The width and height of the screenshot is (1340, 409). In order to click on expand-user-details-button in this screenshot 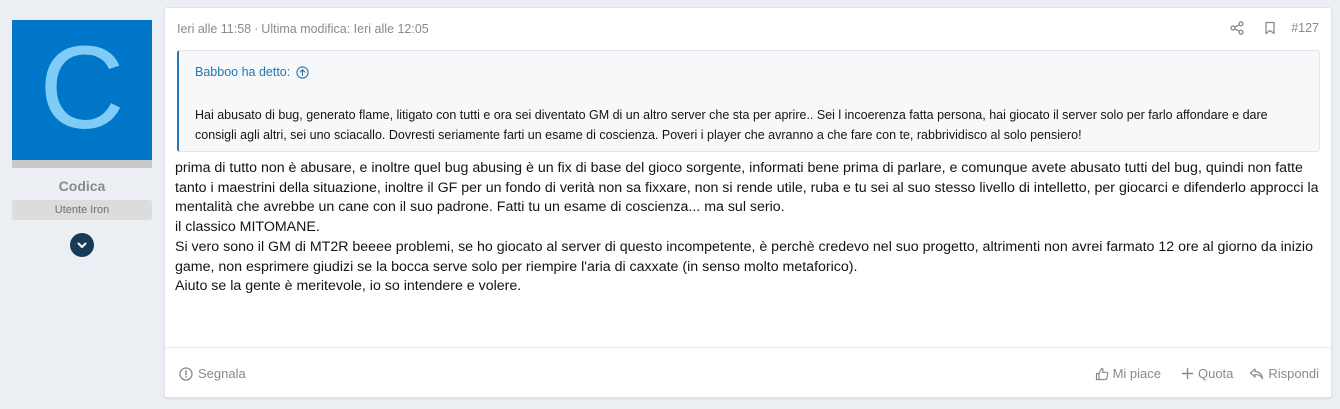, I will do `click(82, 245)`.